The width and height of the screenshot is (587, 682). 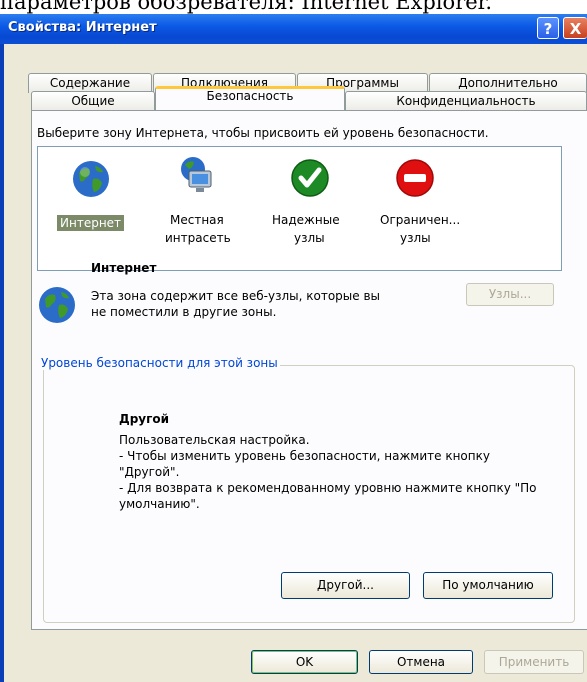 I want to click on zone-label-trusted-2: узлы, so click(x=309, y=238).